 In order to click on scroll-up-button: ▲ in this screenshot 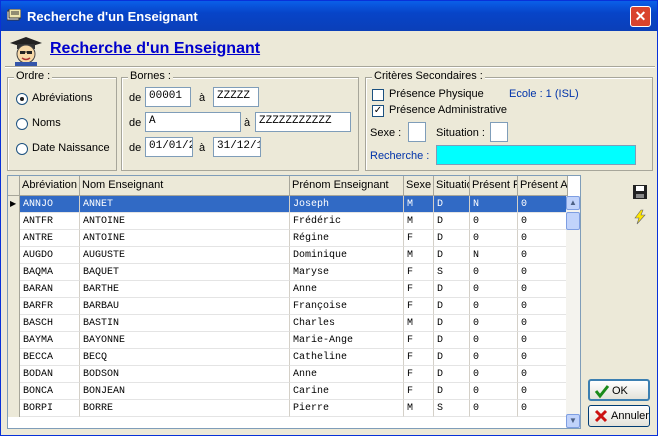, I will do `click(573, 203)`.